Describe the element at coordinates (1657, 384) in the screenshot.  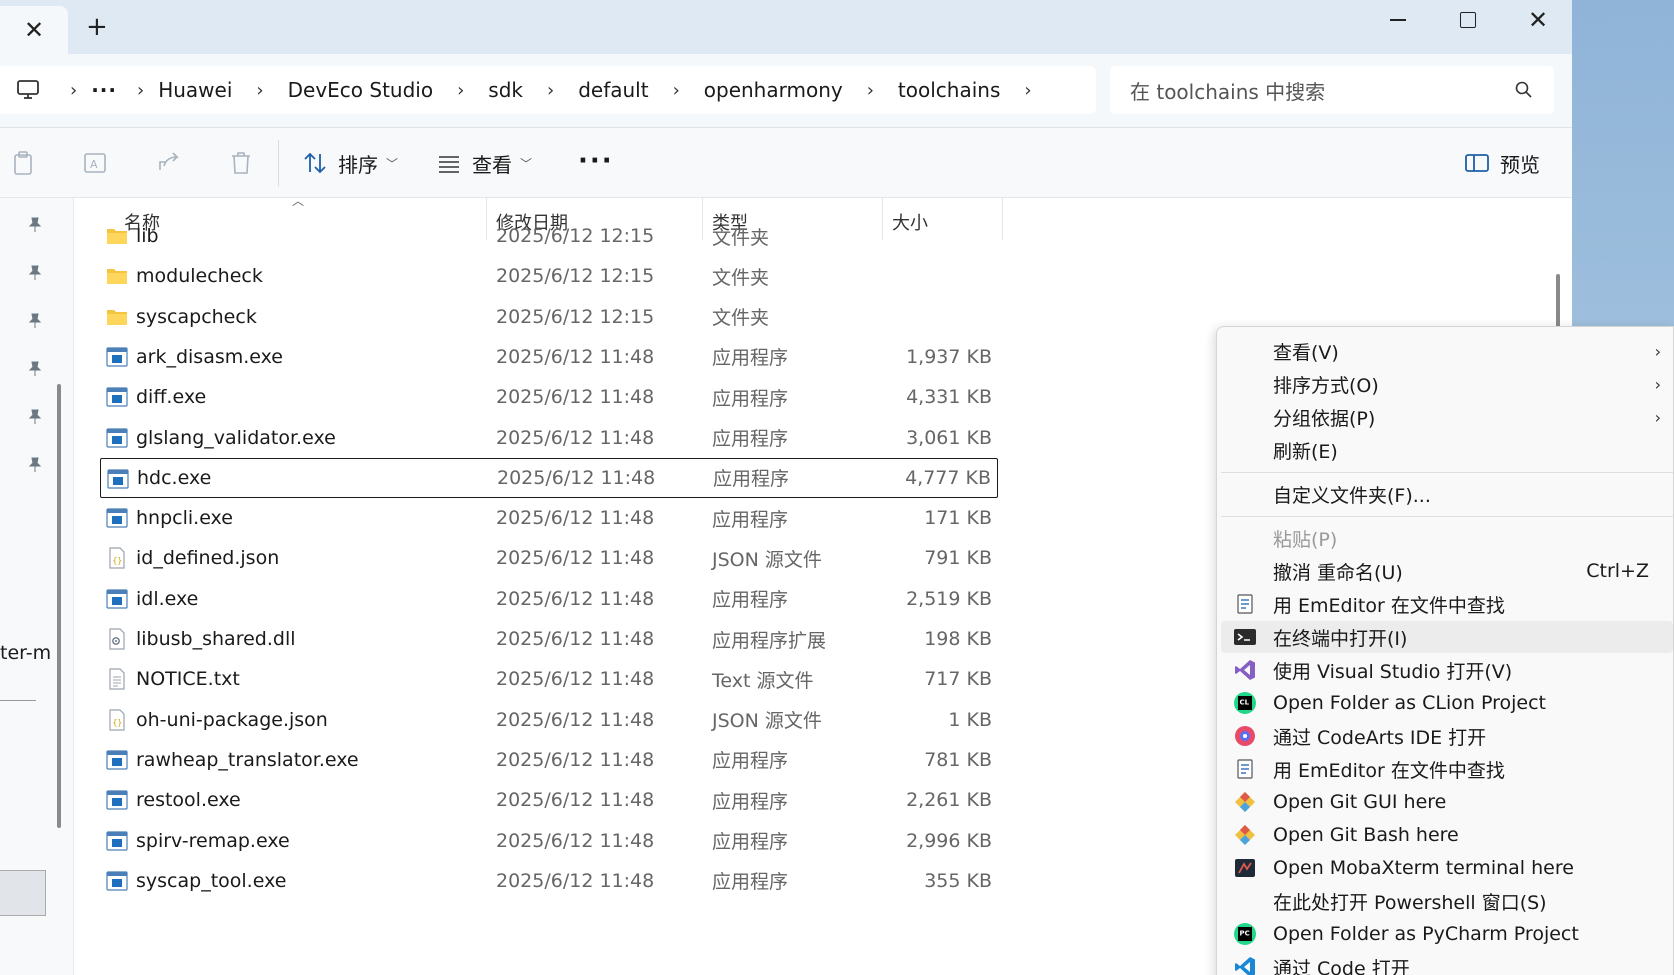
I see `chevron-right-icon: ›` at that location.